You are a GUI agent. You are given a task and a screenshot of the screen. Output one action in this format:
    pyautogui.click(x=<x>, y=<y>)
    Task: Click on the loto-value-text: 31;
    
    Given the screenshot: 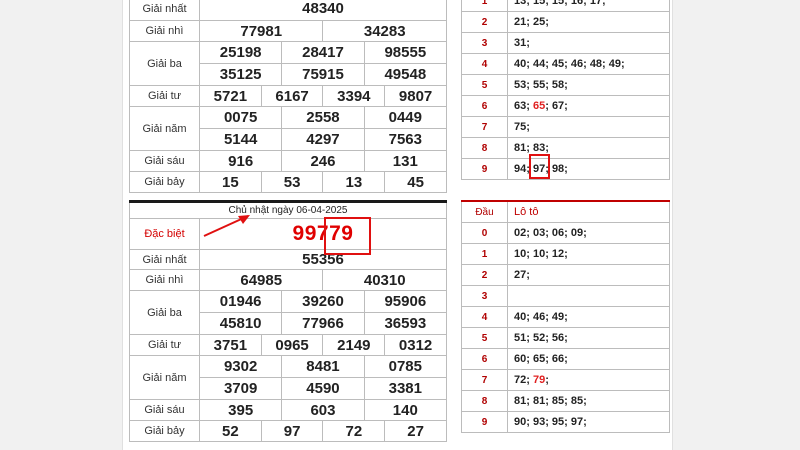 What is the action you would take?
    pyautogui.click(x=522, y=43)
    